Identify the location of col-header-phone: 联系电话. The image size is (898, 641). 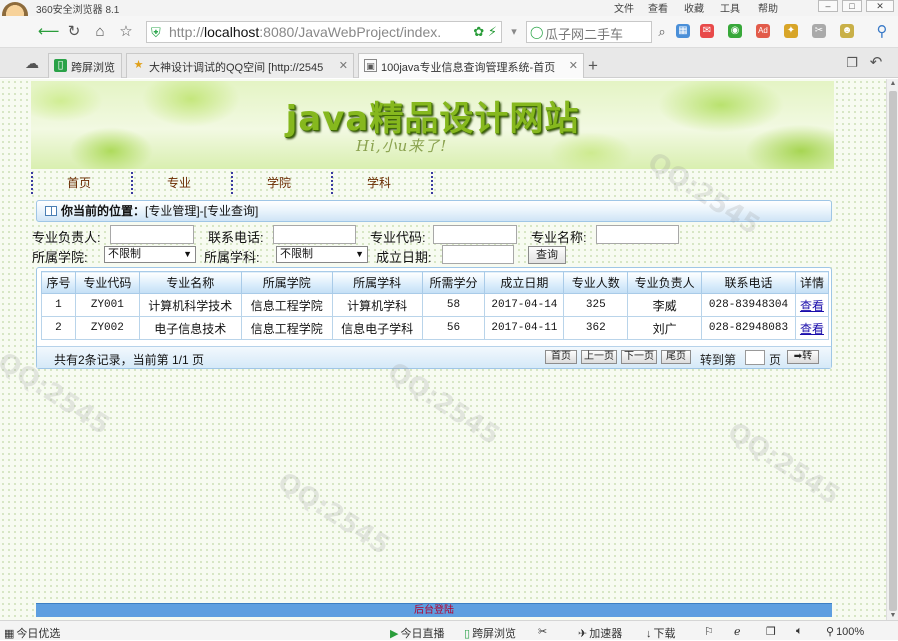
(748, 282).